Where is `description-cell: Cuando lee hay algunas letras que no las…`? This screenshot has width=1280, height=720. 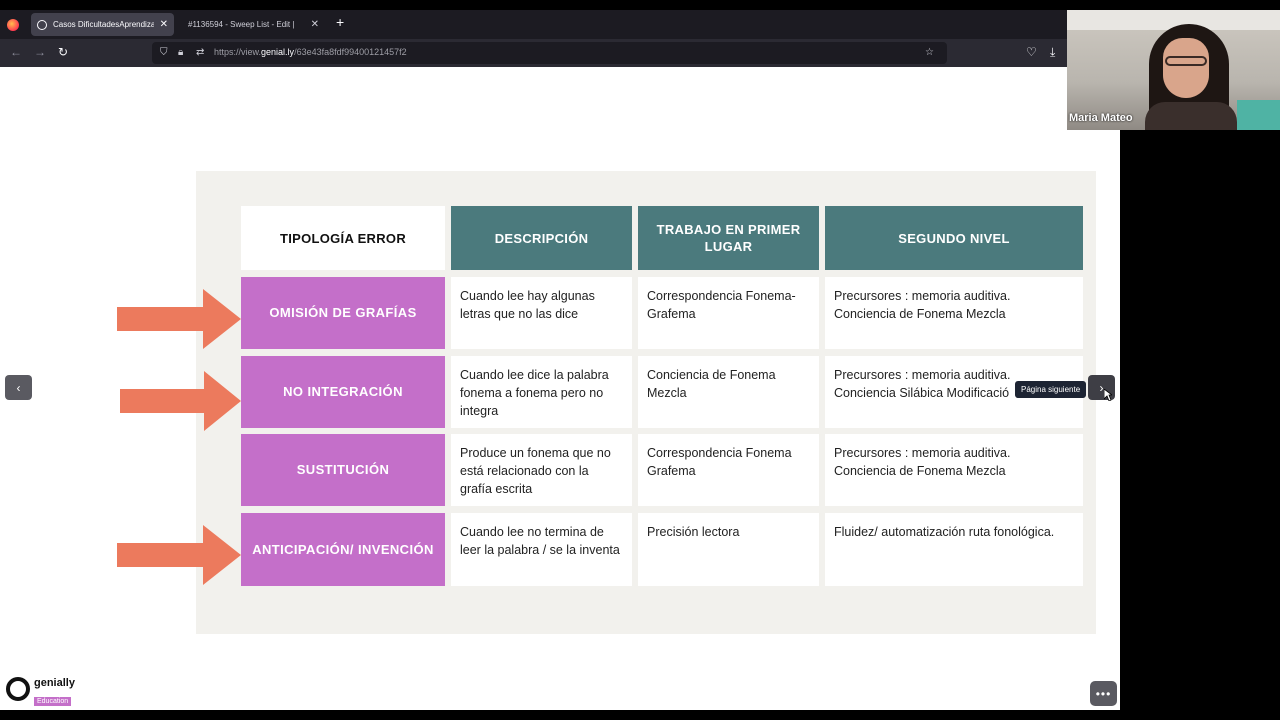
description-cell: Cuando lee hay algunas letras que no las… is located at coordinates (541, 313).